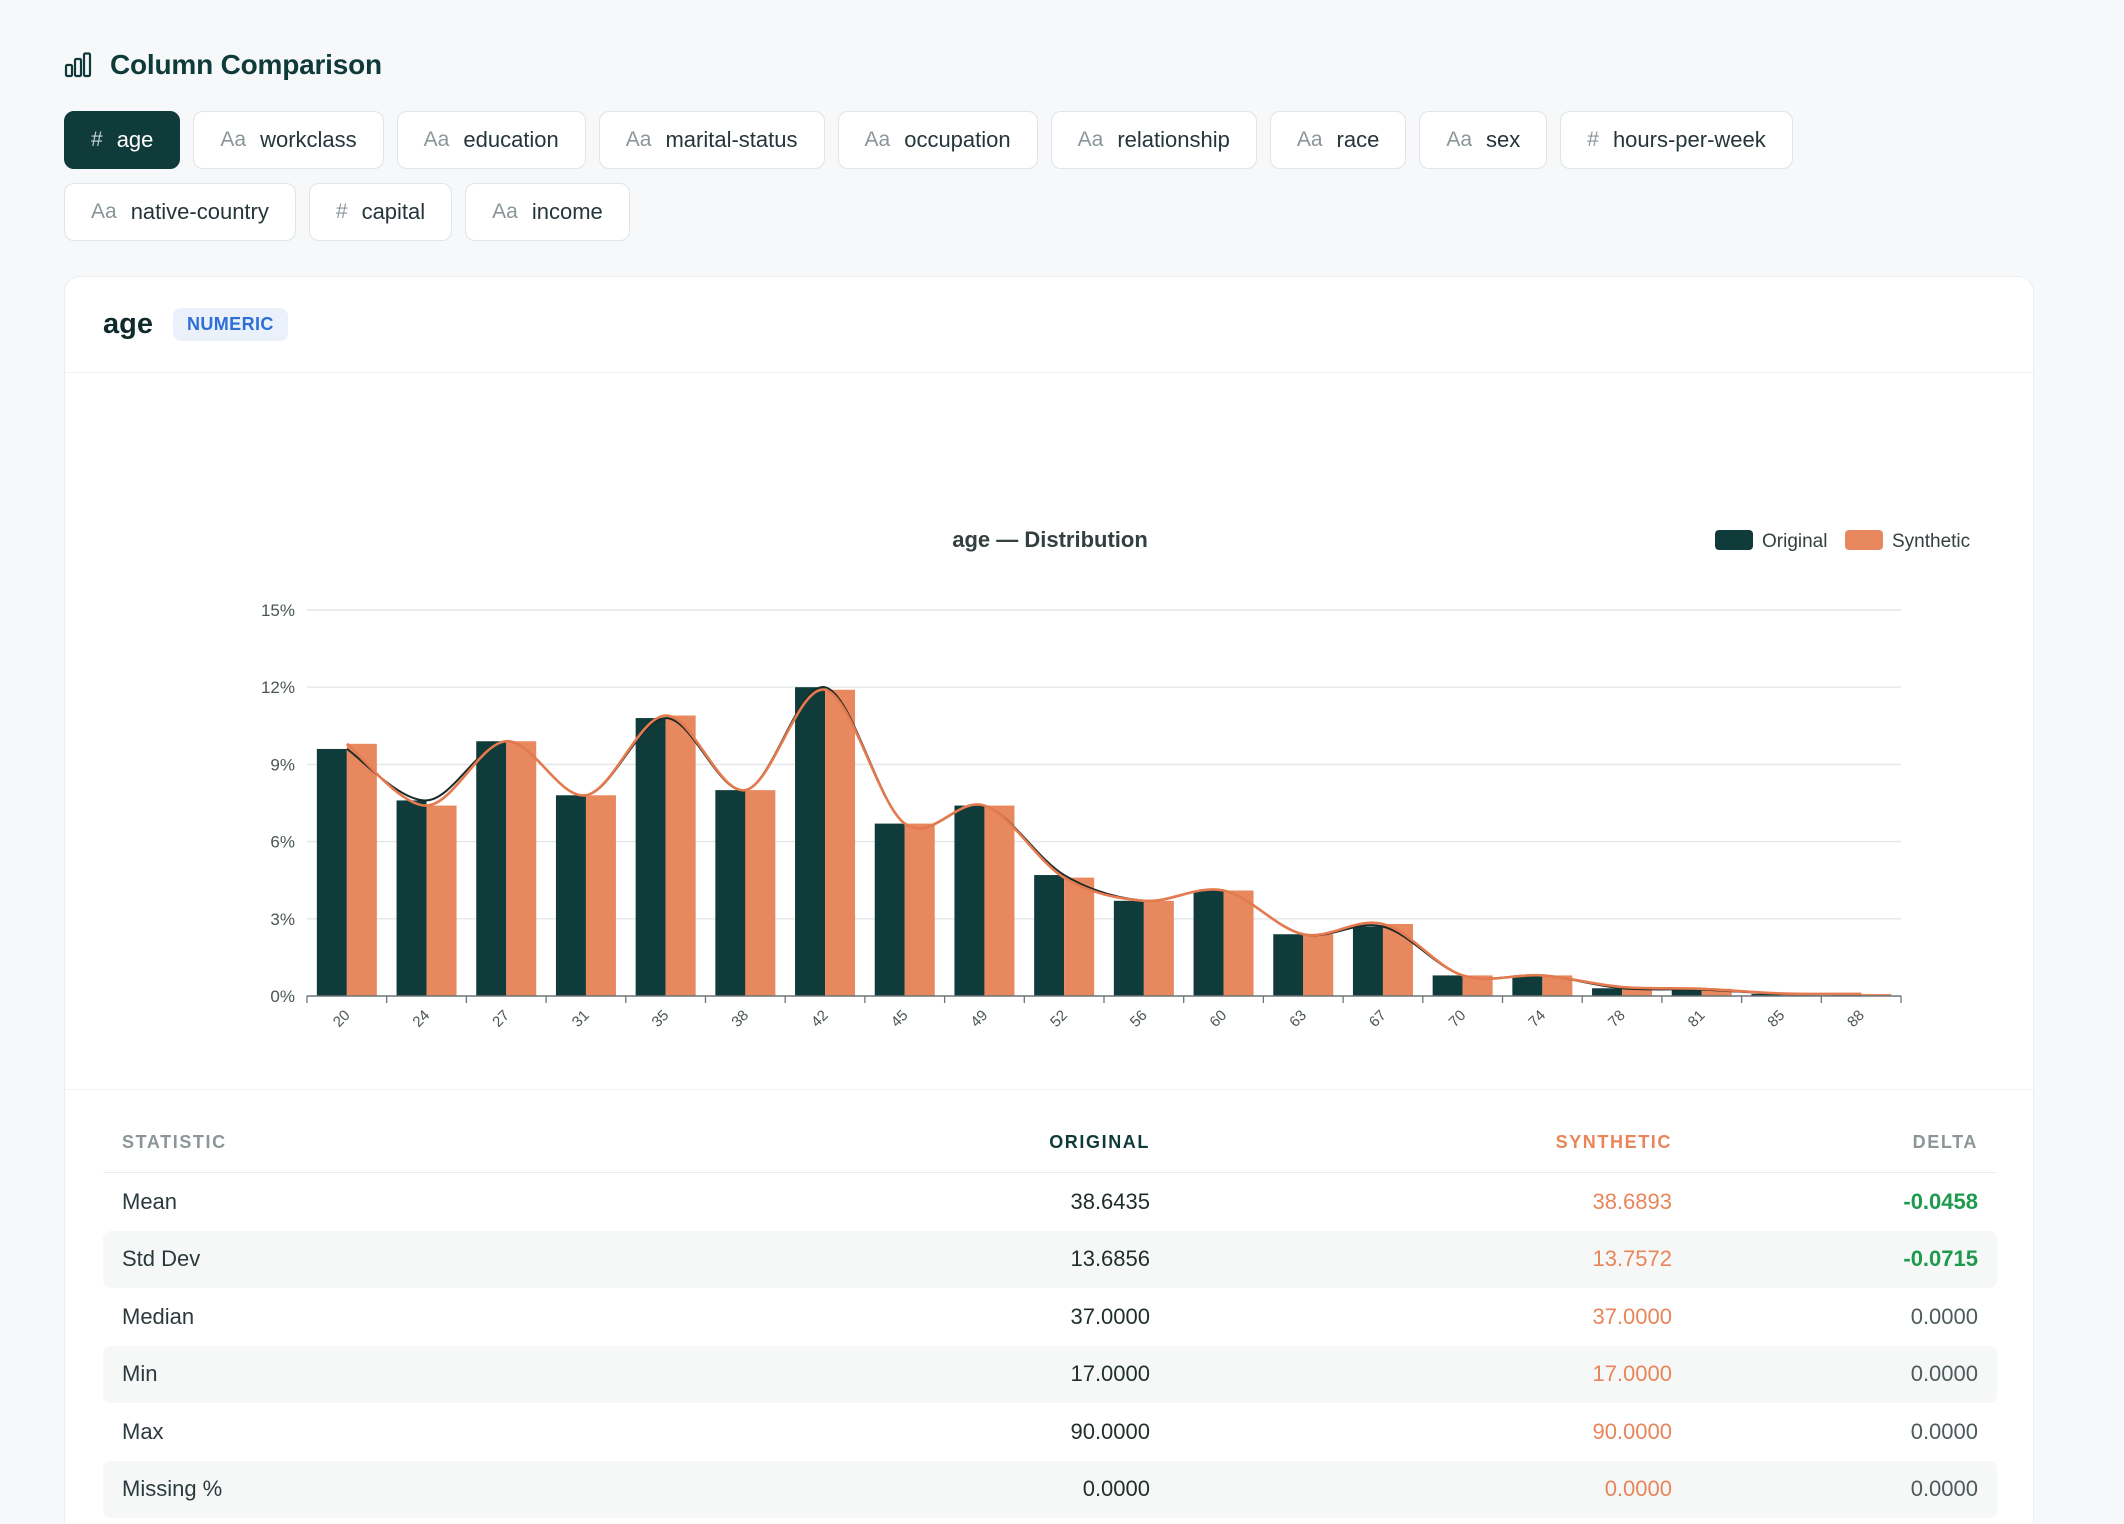 This screenshot has height=1524, width=2124. I want to click on column-chip-age: # age, so click(122, 140).